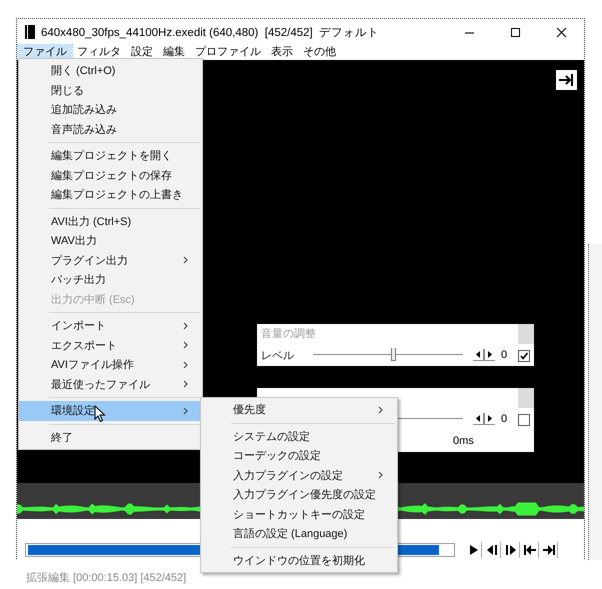 This screenshot has height=589, width=602. Describe the element at coordinates (106, 578) in the screenshot. I see `status-text: 拡張編集 [00:00:15.03] [452/452]` at that location.